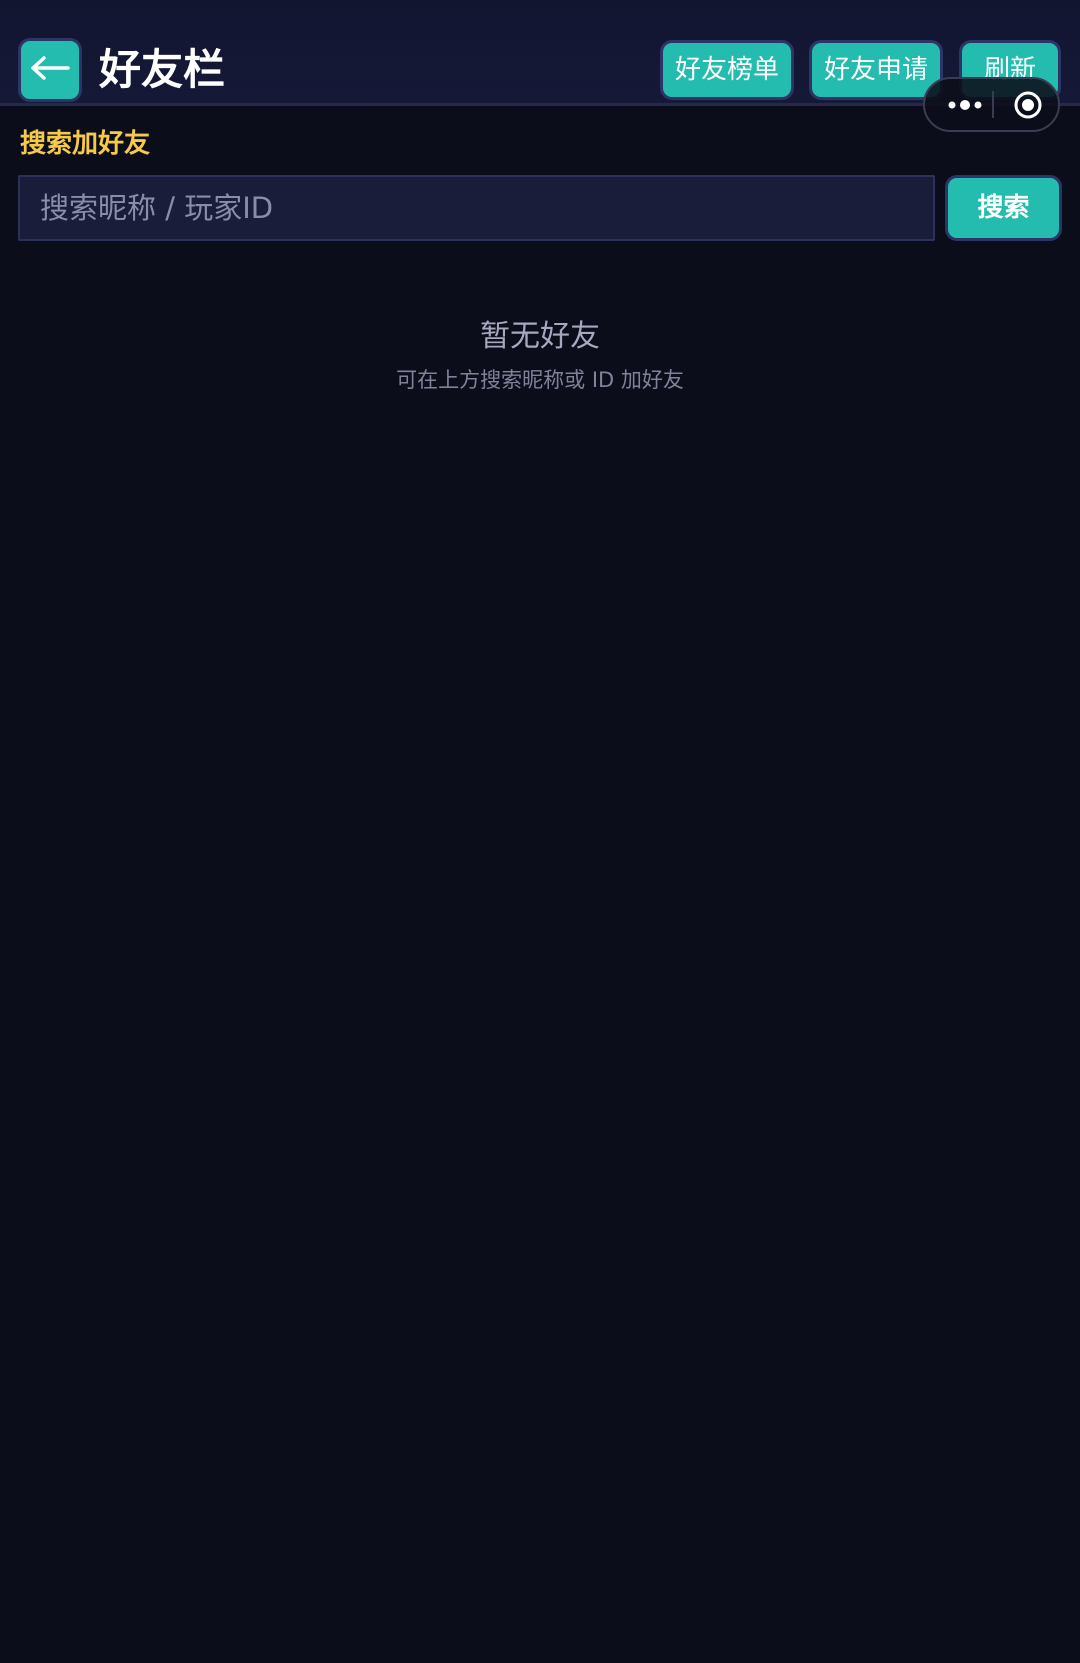 The image size is (1080, 1663). I want to click on top-bar: 好友栏 好友榜单 好友申请 刷新, so click(540, 53).